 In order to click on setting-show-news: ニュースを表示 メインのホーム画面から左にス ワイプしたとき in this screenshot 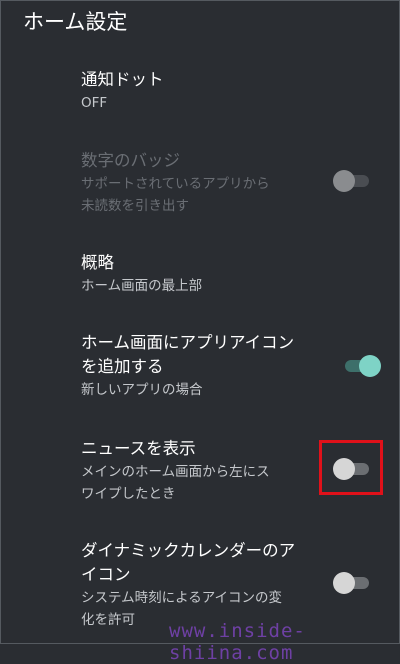, I will do `click(206, 471)`.